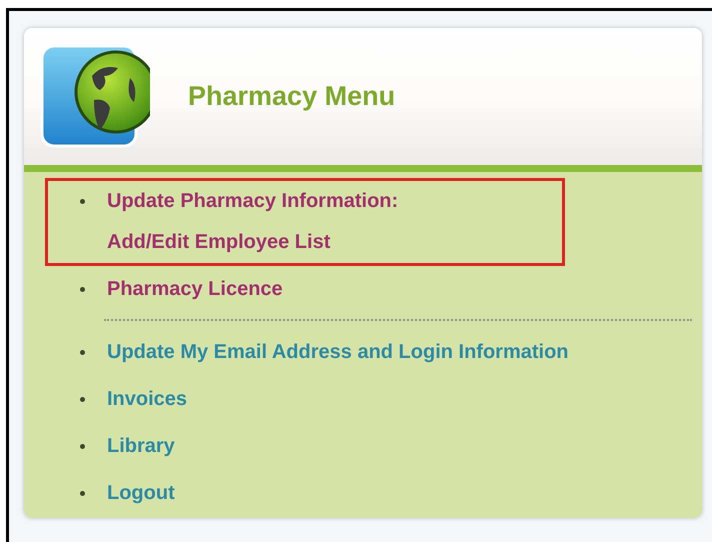 This screenshot has height=542, width=712. Describe the element at coordinates (195, 289) in the screenshot. I see `menu-link: Pharmacy Licence` at that location.